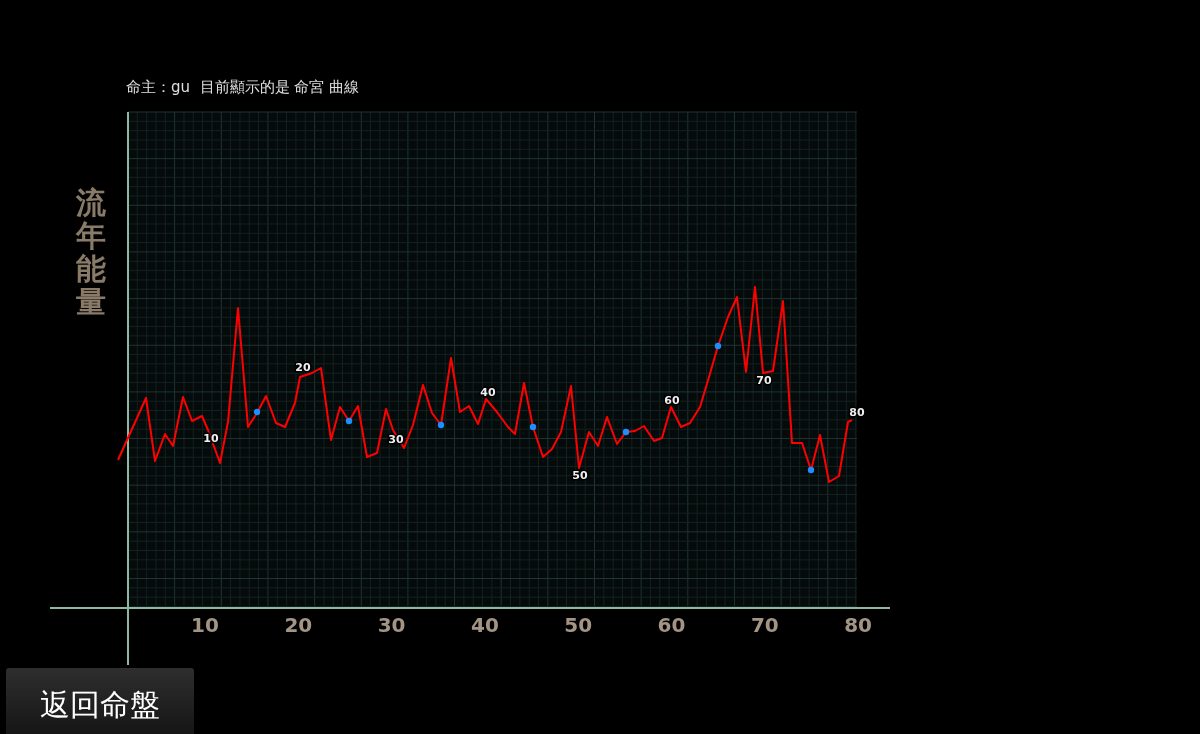  Describe the element at coordinates (488, 392) in the screenshot. I see `point-label: 40` at that location.